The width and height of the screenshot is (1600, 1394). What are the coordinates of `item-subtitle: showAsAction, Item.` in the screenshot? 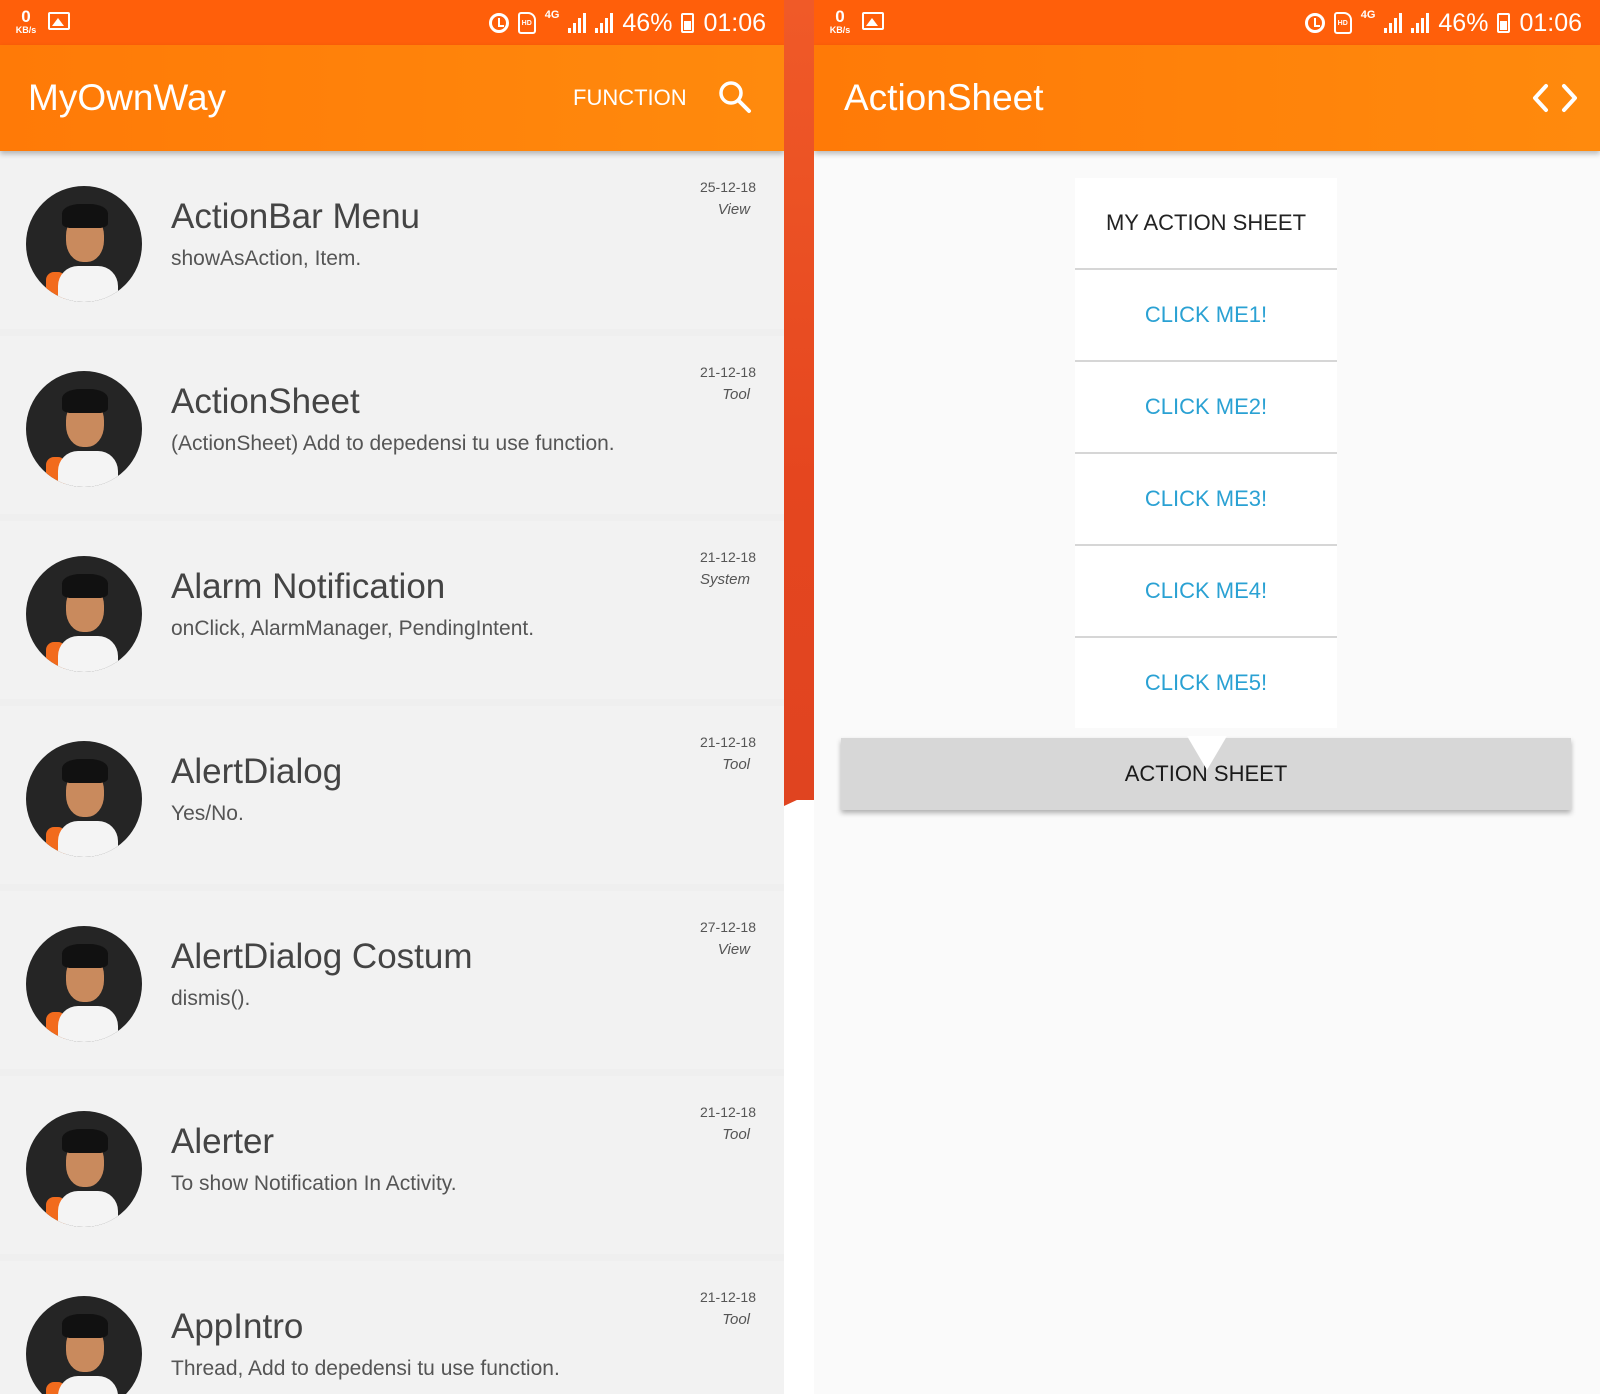 It's located at (266, 258).